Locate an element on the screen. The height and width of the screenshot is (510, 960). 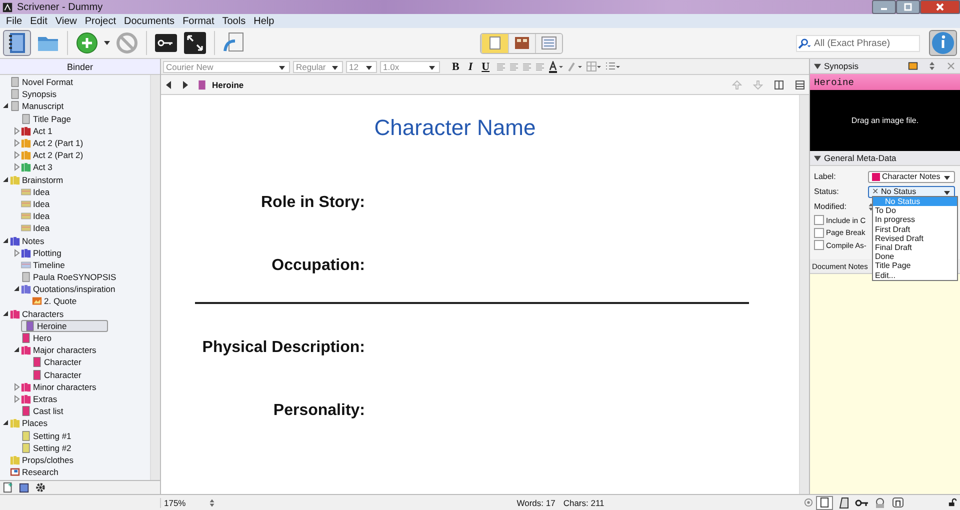
binder-item: Act 2 (Part 1) is located at coordinates (54, 143).